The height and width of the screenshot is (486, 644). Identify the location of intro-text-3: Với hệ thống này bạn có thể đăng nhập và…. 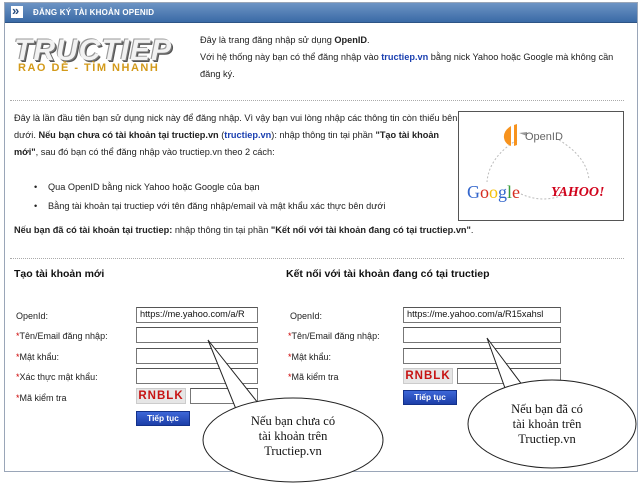
(291, 57).